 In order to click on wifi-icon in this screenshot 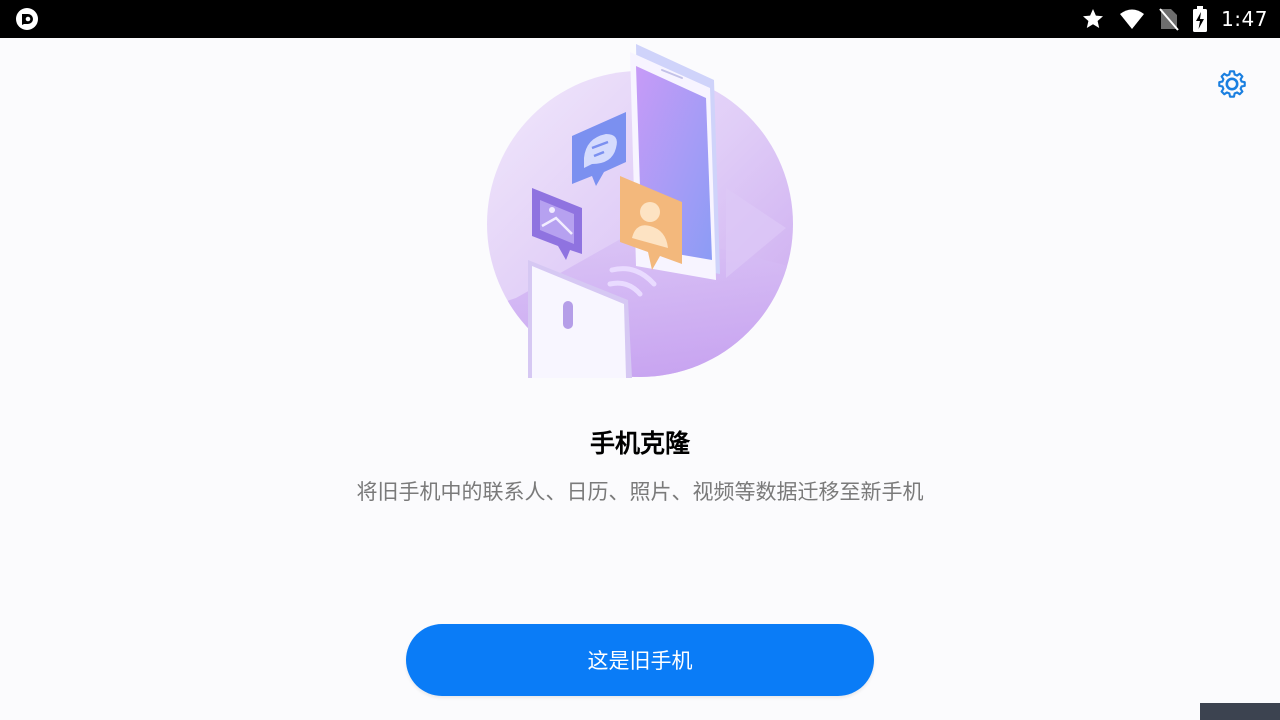, I will do `click(1132, 19)`.